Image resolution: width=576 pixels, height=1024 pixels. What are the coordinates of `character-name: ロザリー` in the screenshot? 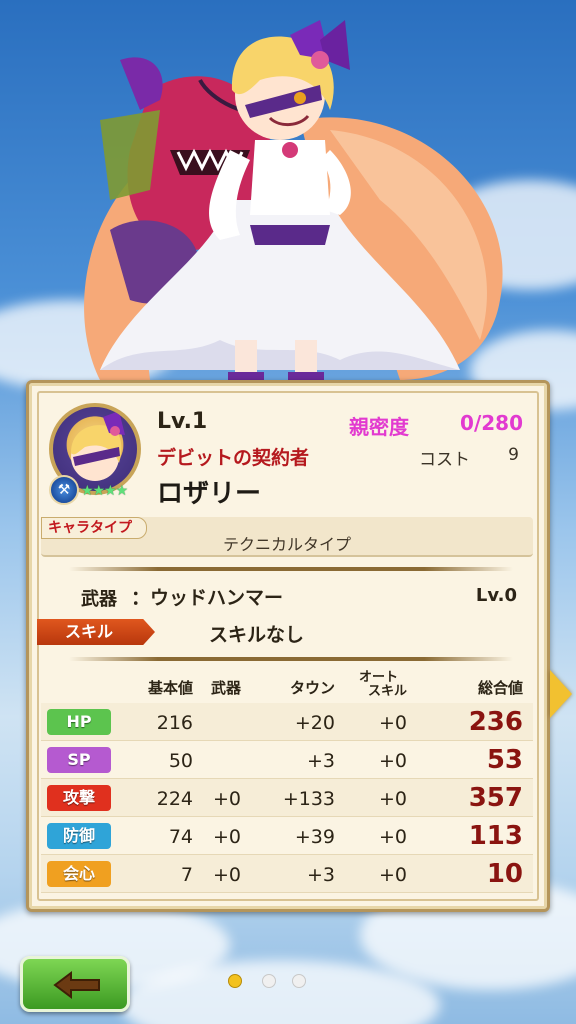 It's located at (209, 494).